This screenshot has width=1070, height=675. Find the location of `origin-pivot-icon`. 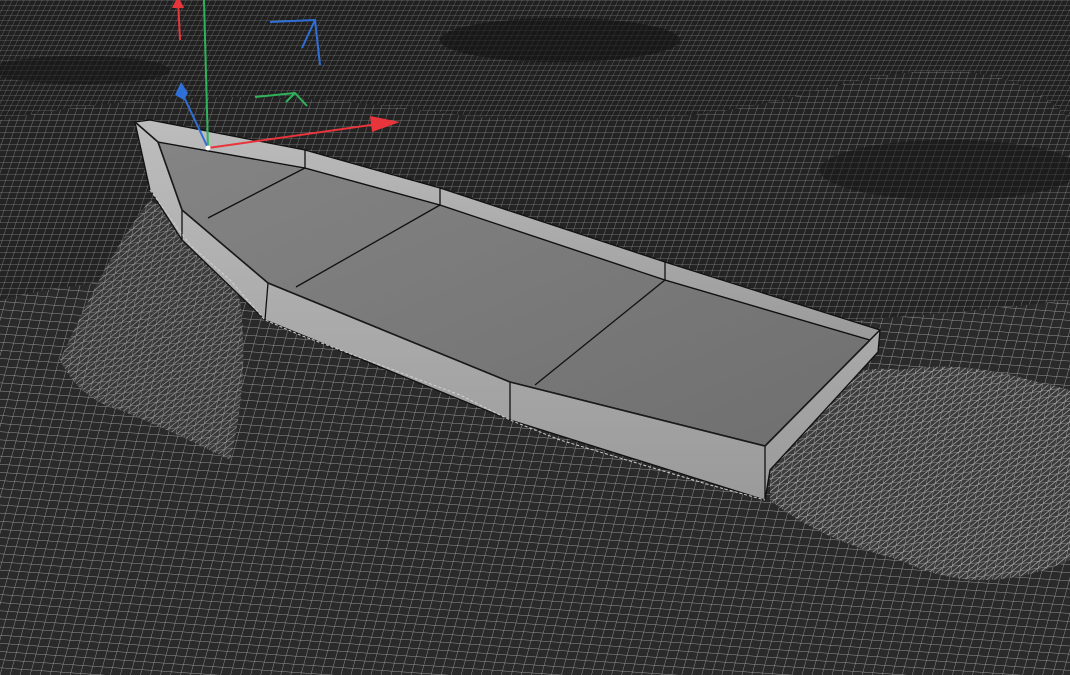

origin-pivot-icon is located at coordinates (208, 148).